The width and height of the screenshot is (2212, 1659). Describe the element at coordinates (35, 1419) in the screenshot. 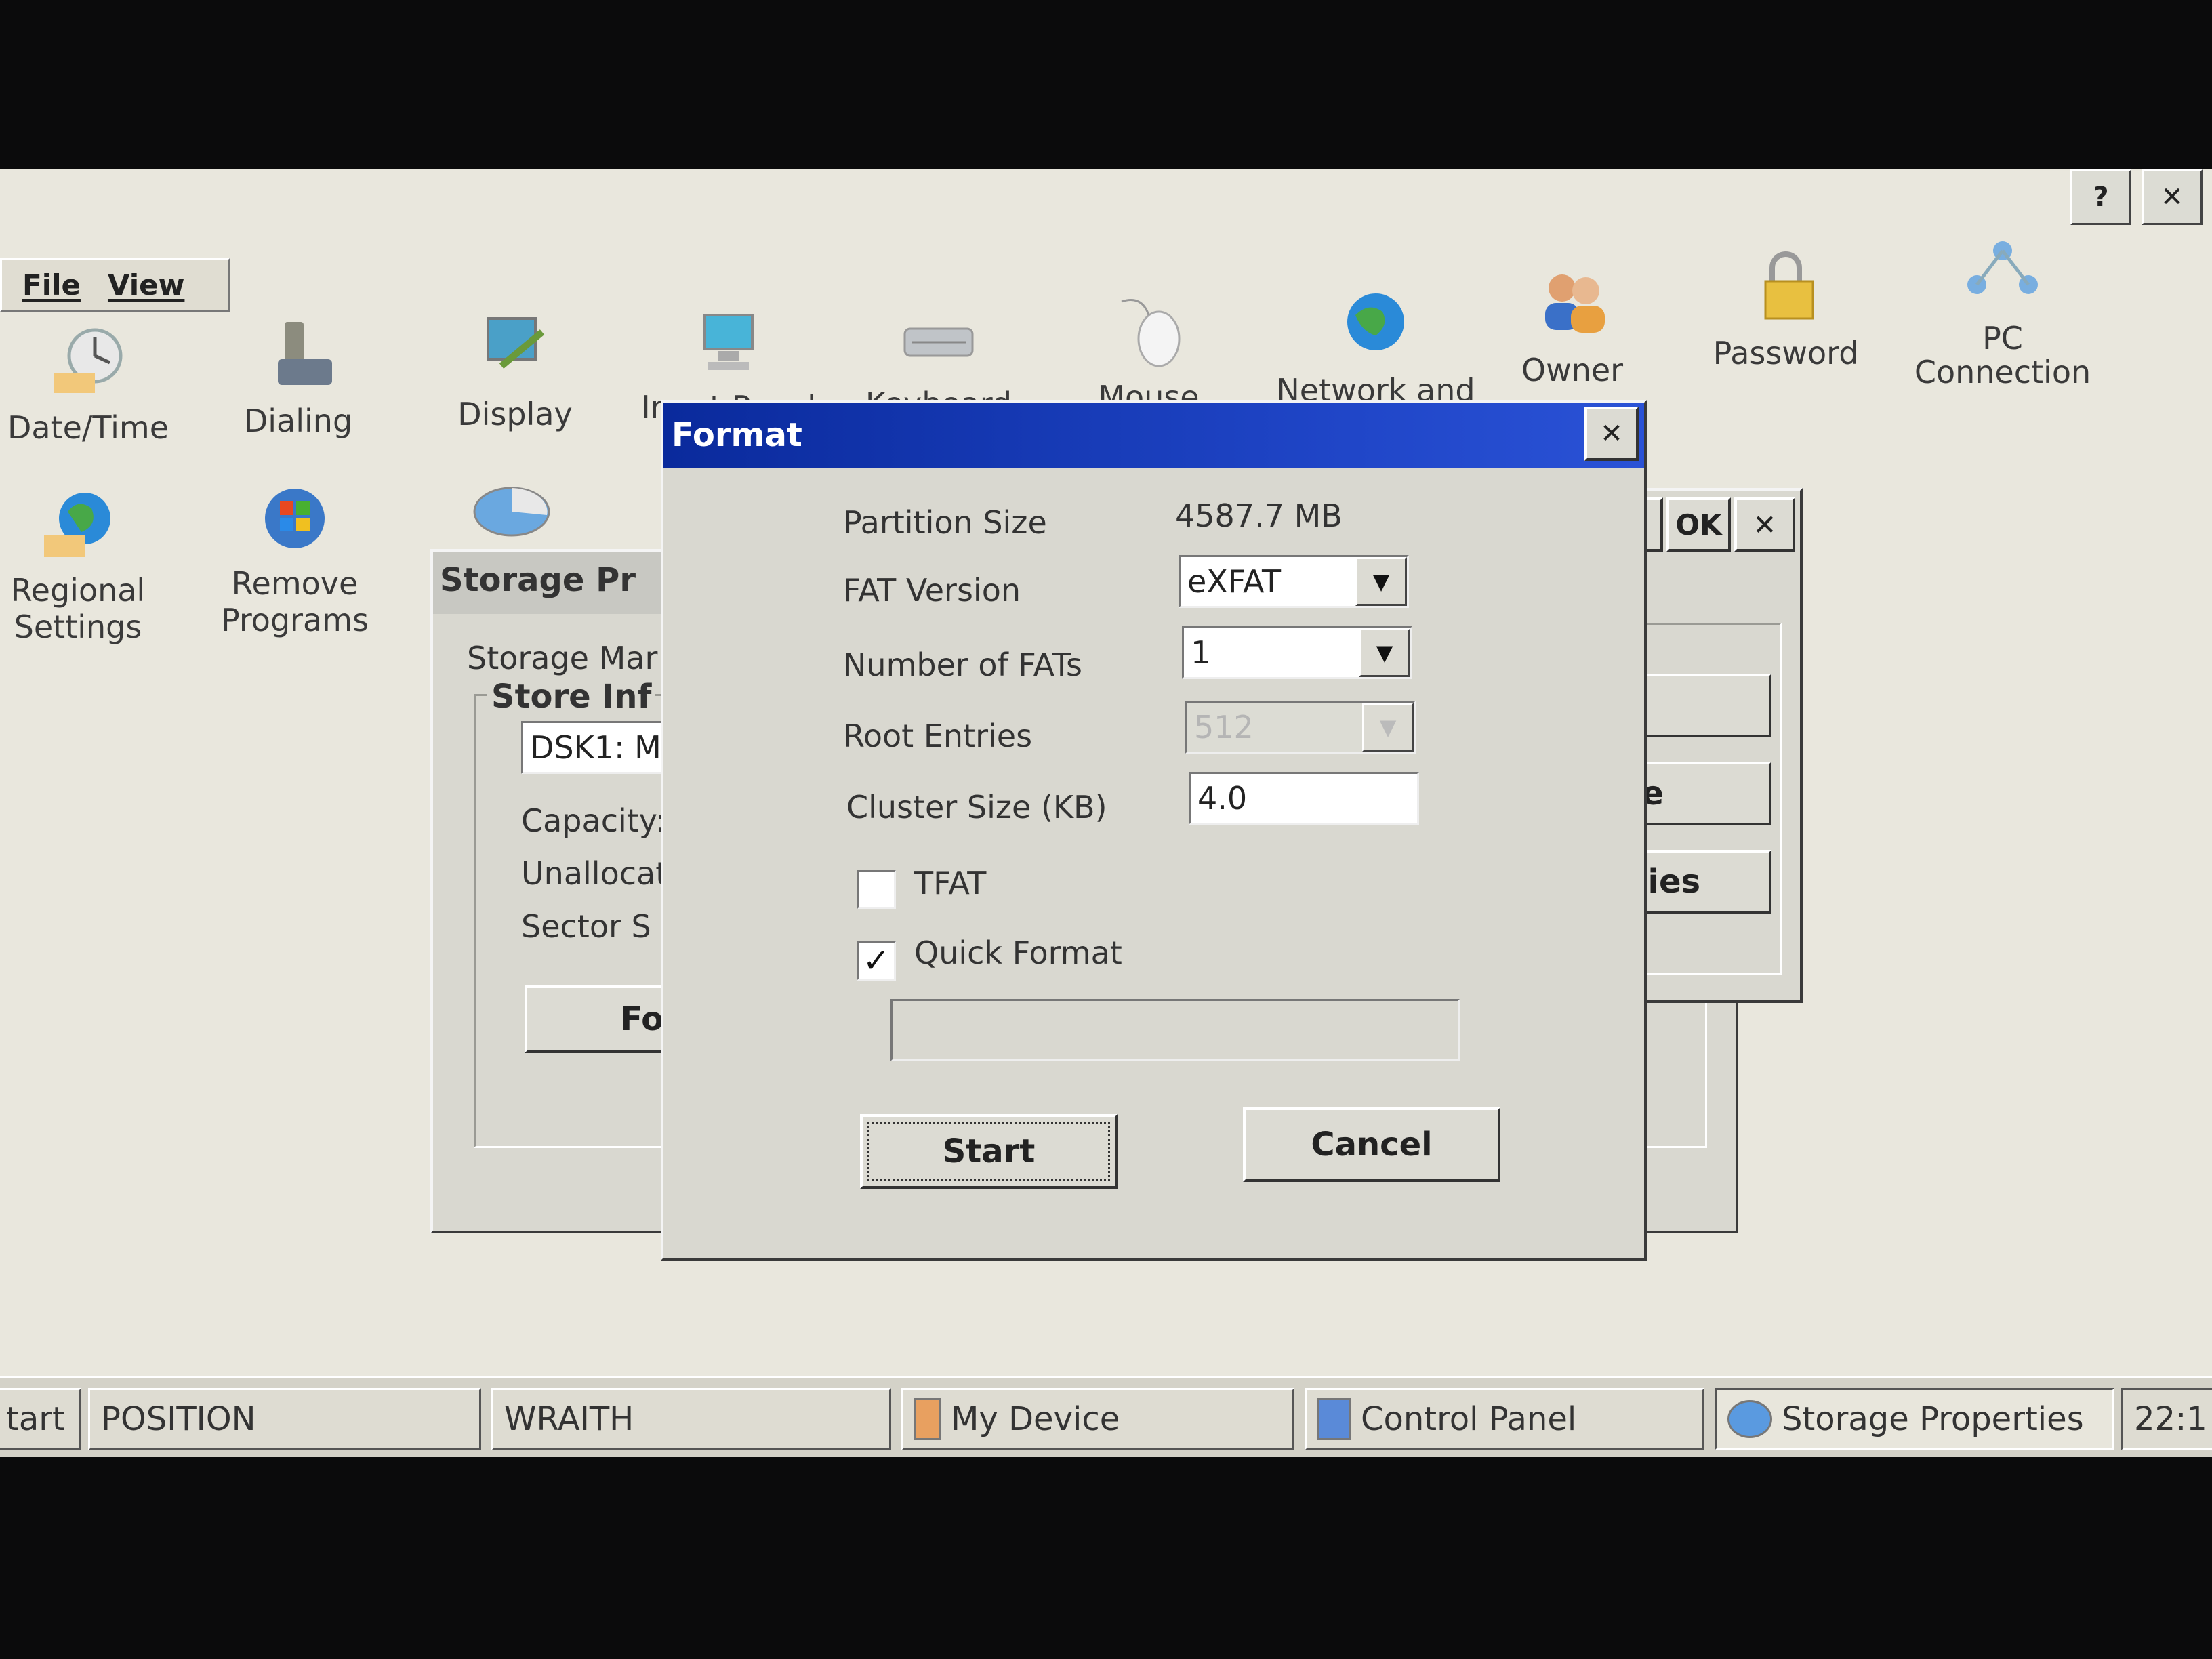

I see `start-label: tart` at that location.